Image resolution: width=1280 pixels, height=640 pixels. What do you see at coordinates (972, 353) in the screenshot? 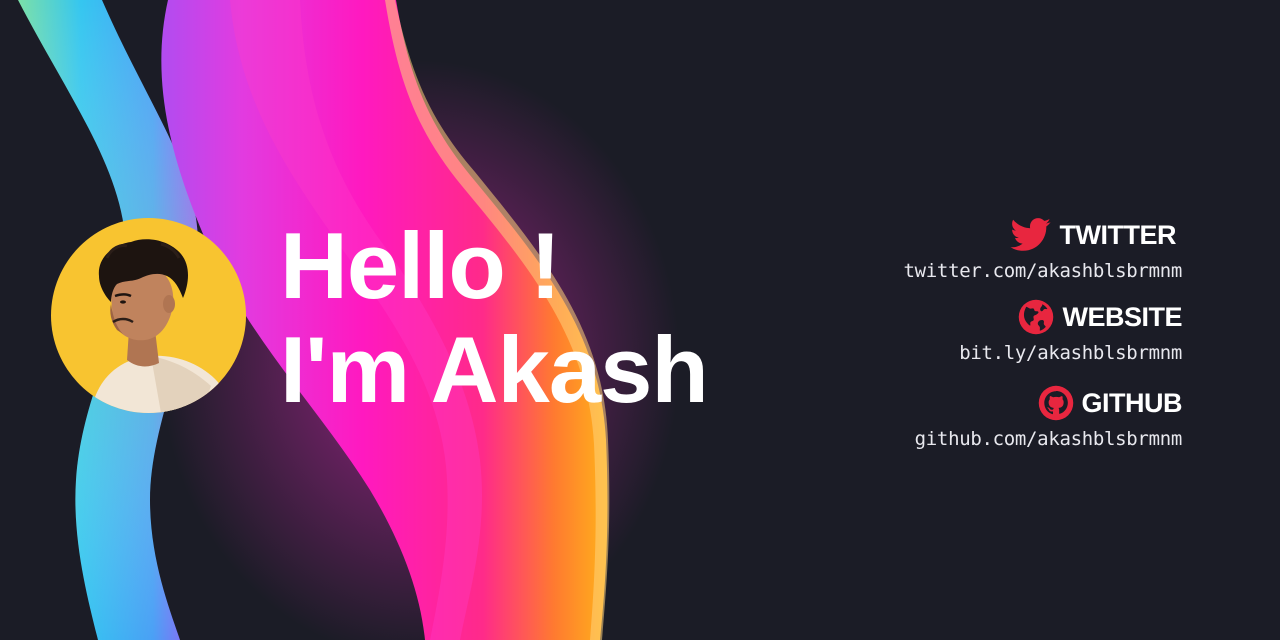
I see `website-link: bit.ly/akashblsbrmnm` at bounding box center [972, 353].